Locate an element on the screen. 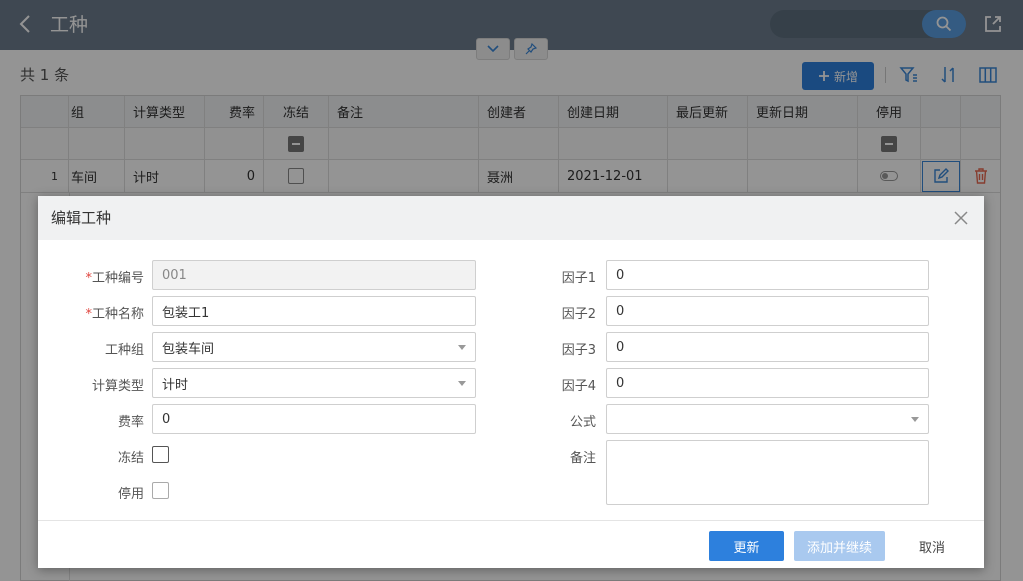  formula-label: 公式 is located at coordinates (582, 422).